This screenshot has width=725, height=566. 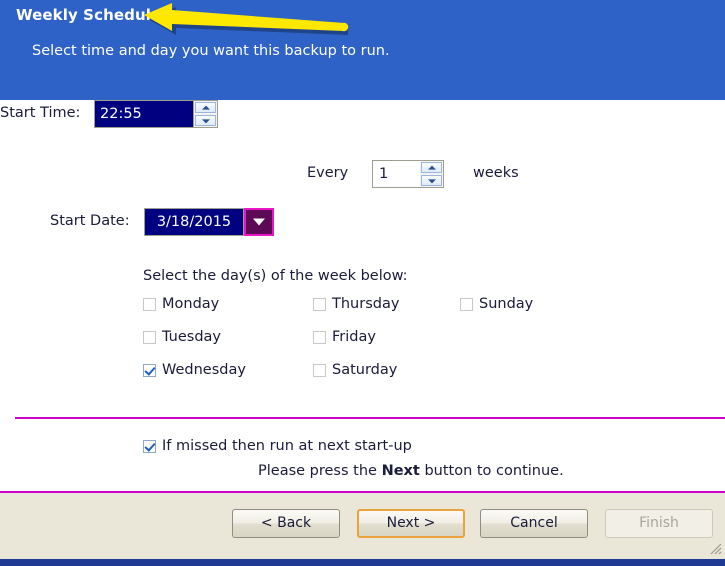 I want to click on day-checkbox-thursday: Thursday, so click(x=356, y=304).